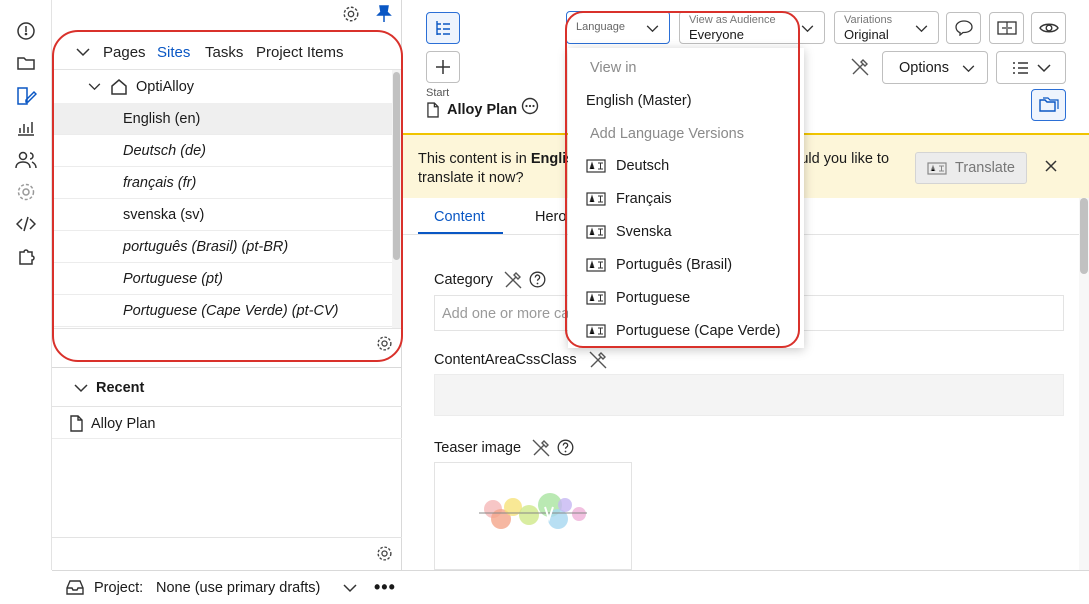 The height and width of the screenshot is (604, 1089). What do you see at coordinates (629, 232) in the screenshot?
I see `menu-item-add-svenska: Svenska` at bounding box center [629, 232].